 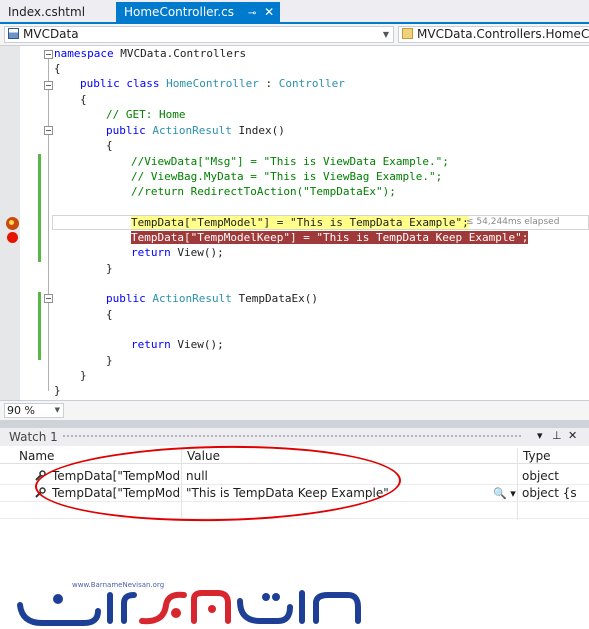 I want to click on editor-status-bar: 90 % ▼, so click(x=294, y=410).